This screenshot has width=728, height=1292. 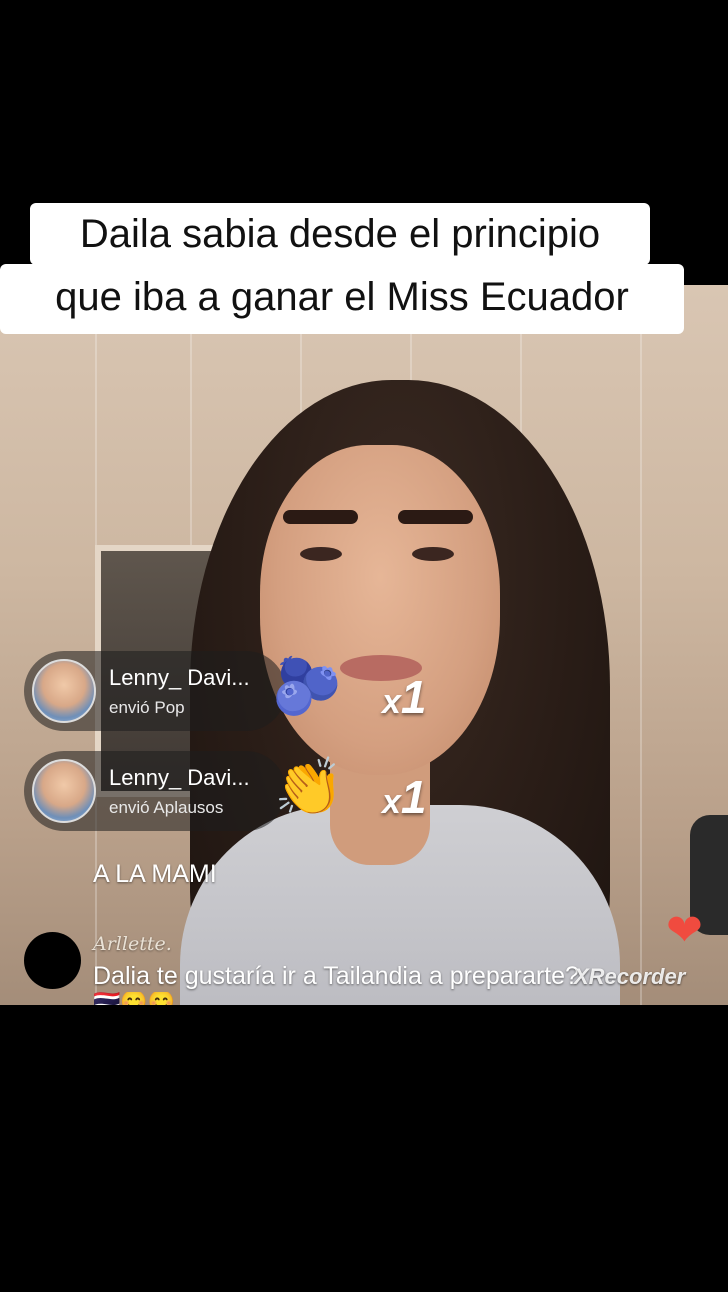 I want to click on streamer-right-eye, so click(x=433, y=554).